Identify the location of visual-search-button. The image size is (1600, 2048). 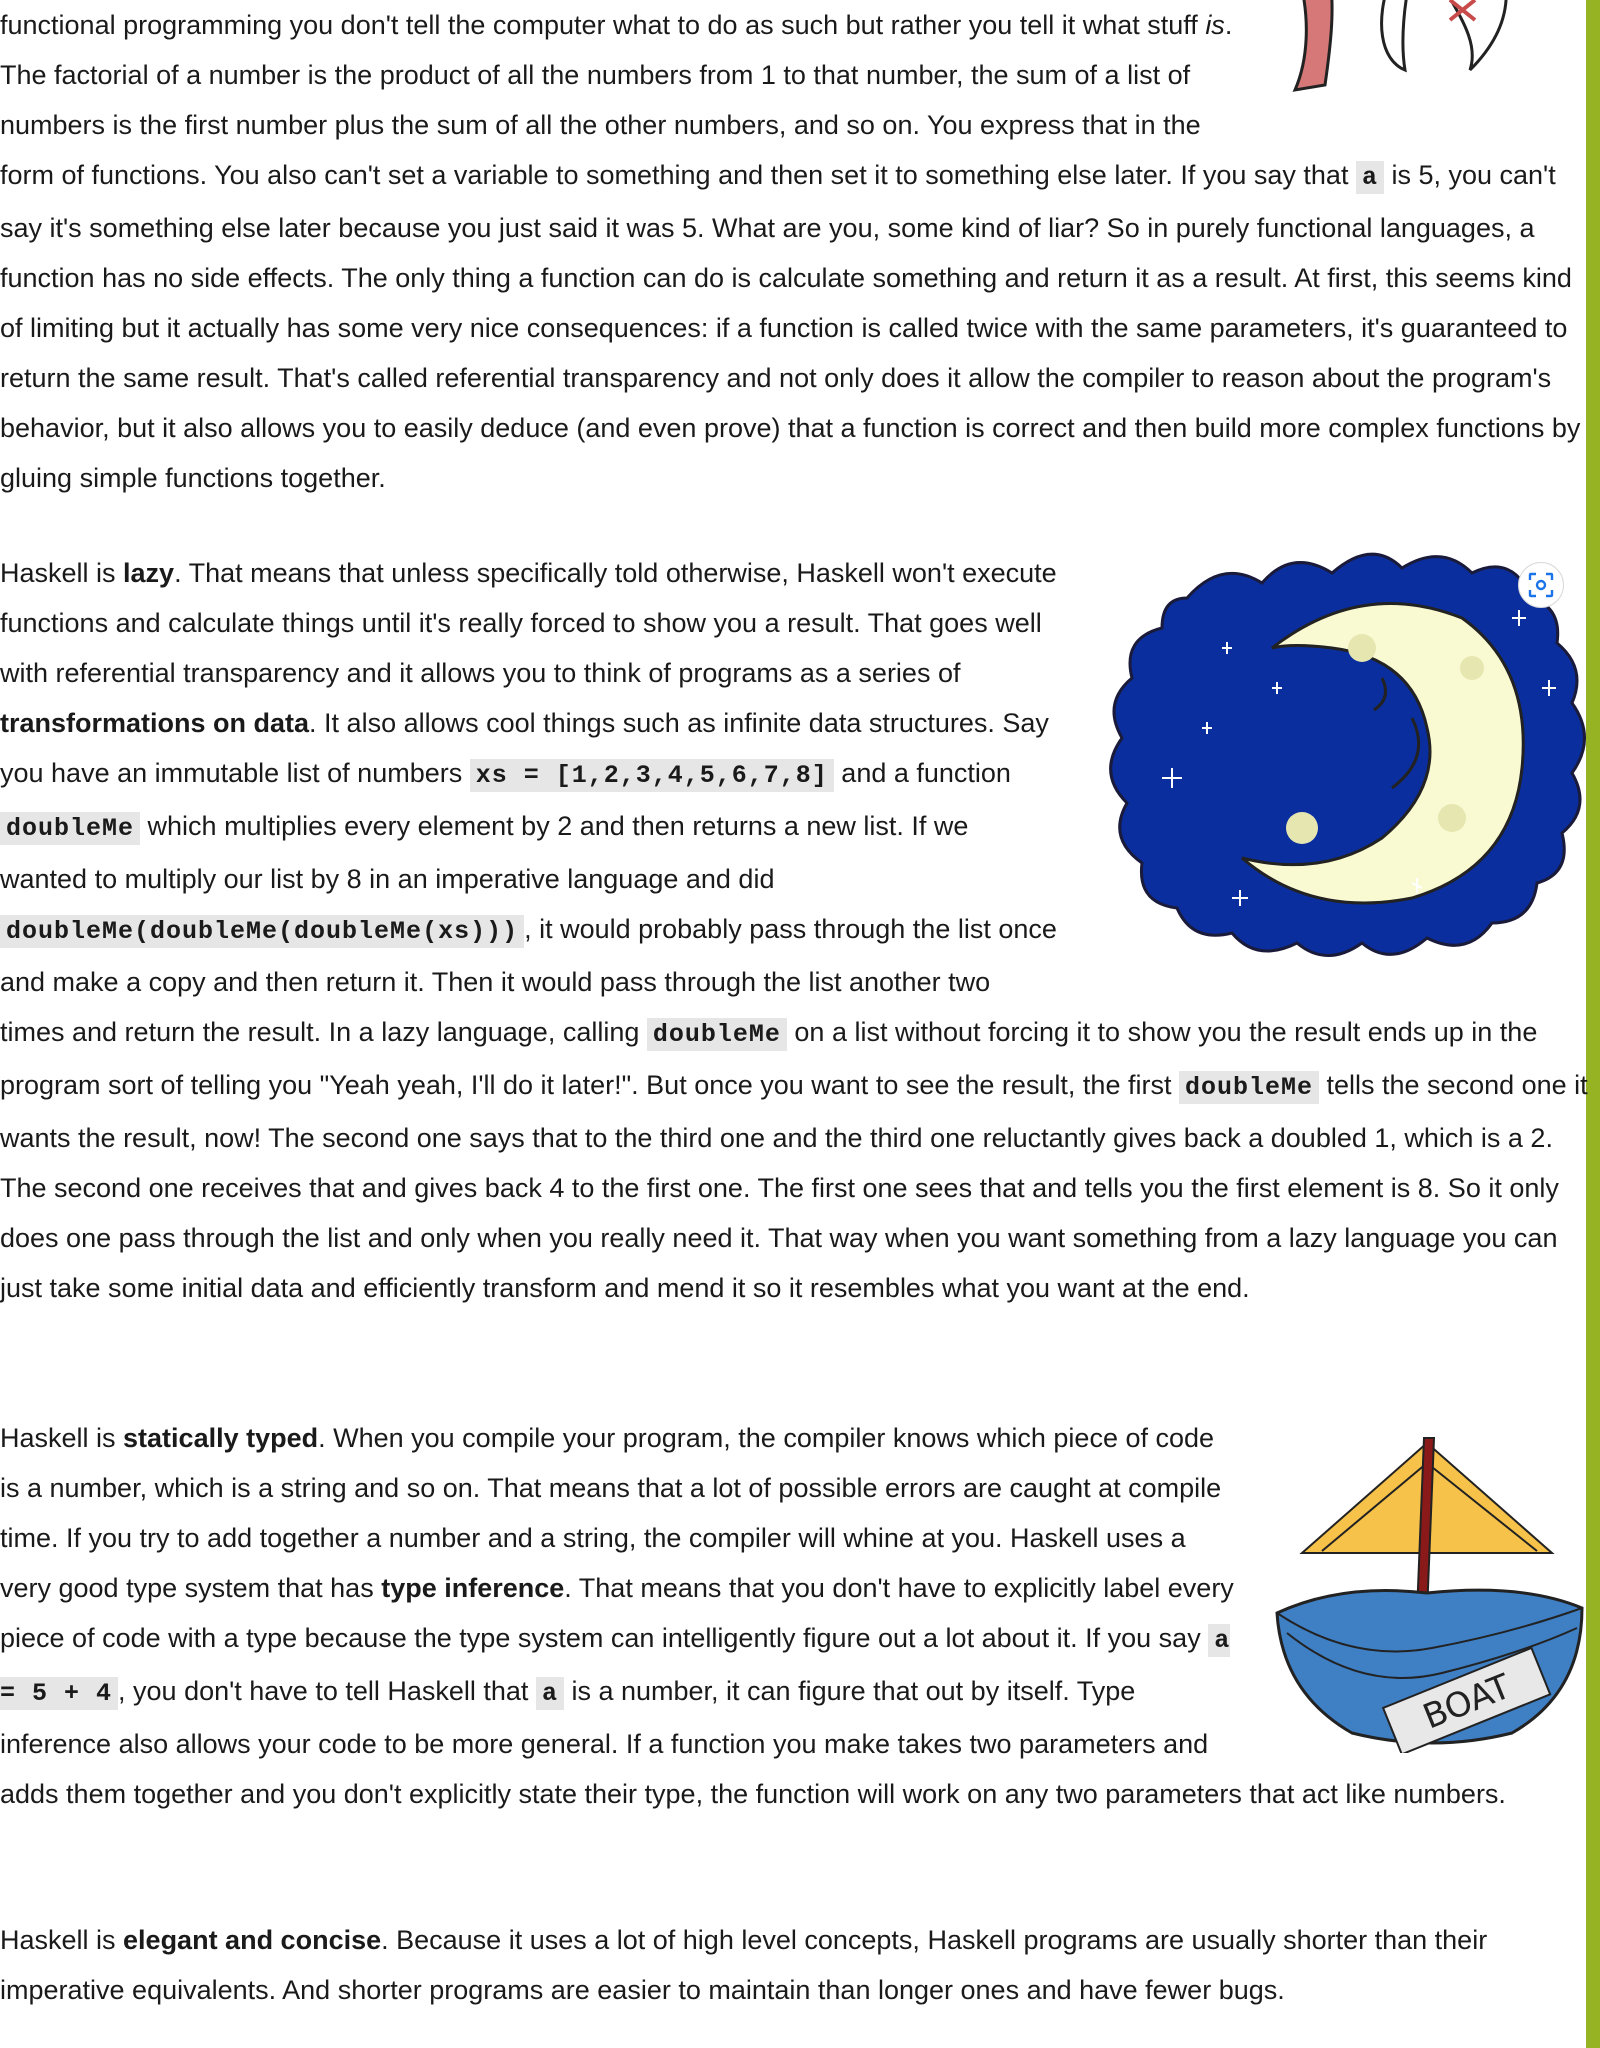
(1541, 585).